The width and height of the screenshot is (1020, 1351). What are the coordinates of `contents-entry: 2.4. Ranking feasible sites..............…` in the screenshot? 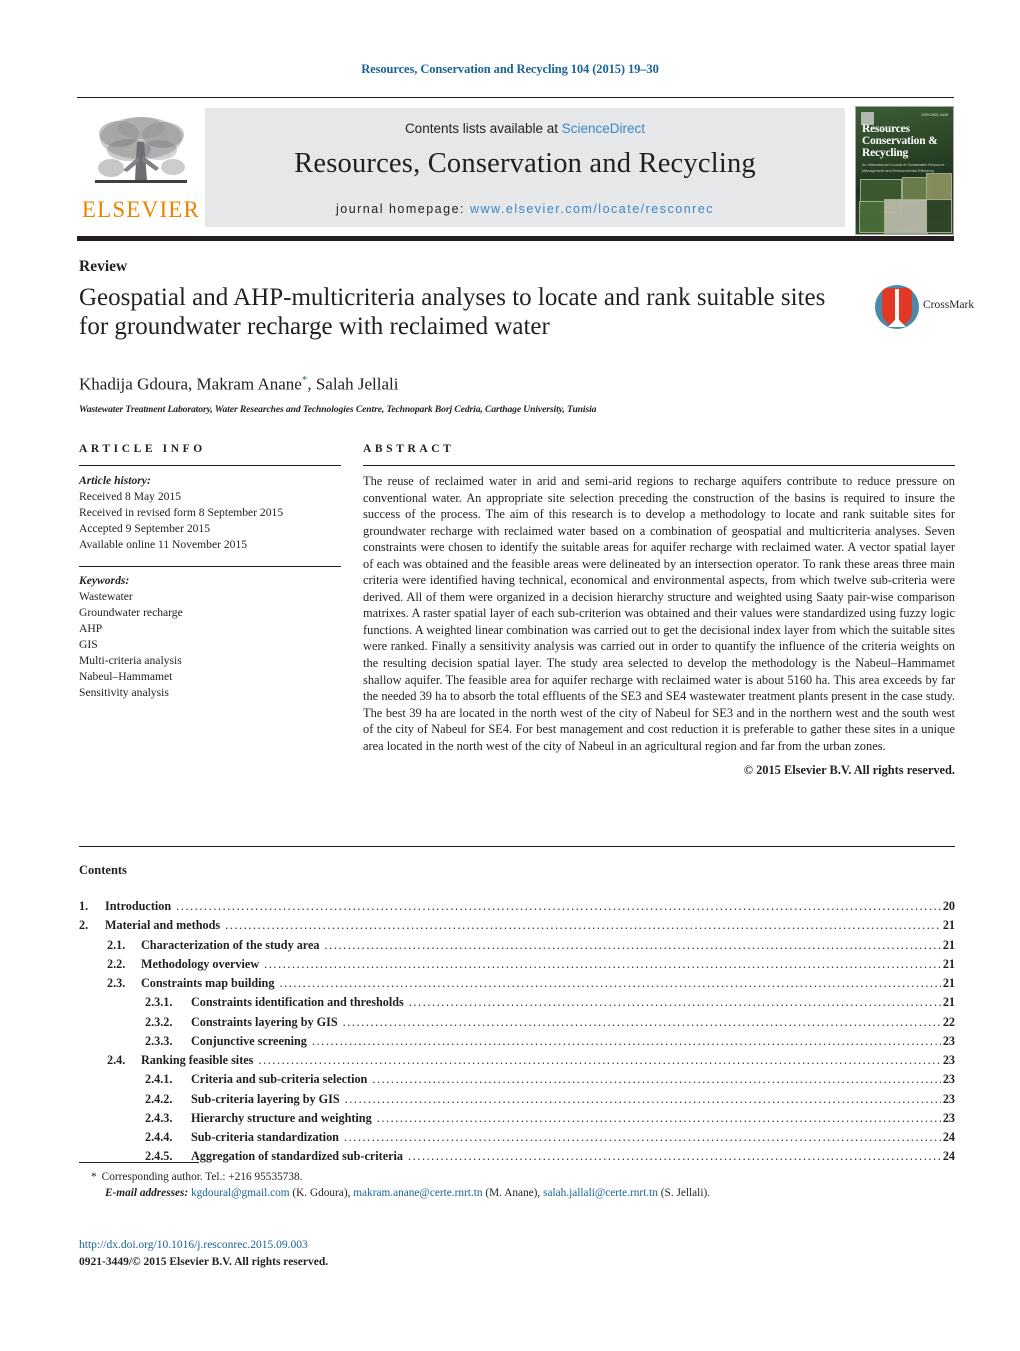 It's located at (517, 1060).